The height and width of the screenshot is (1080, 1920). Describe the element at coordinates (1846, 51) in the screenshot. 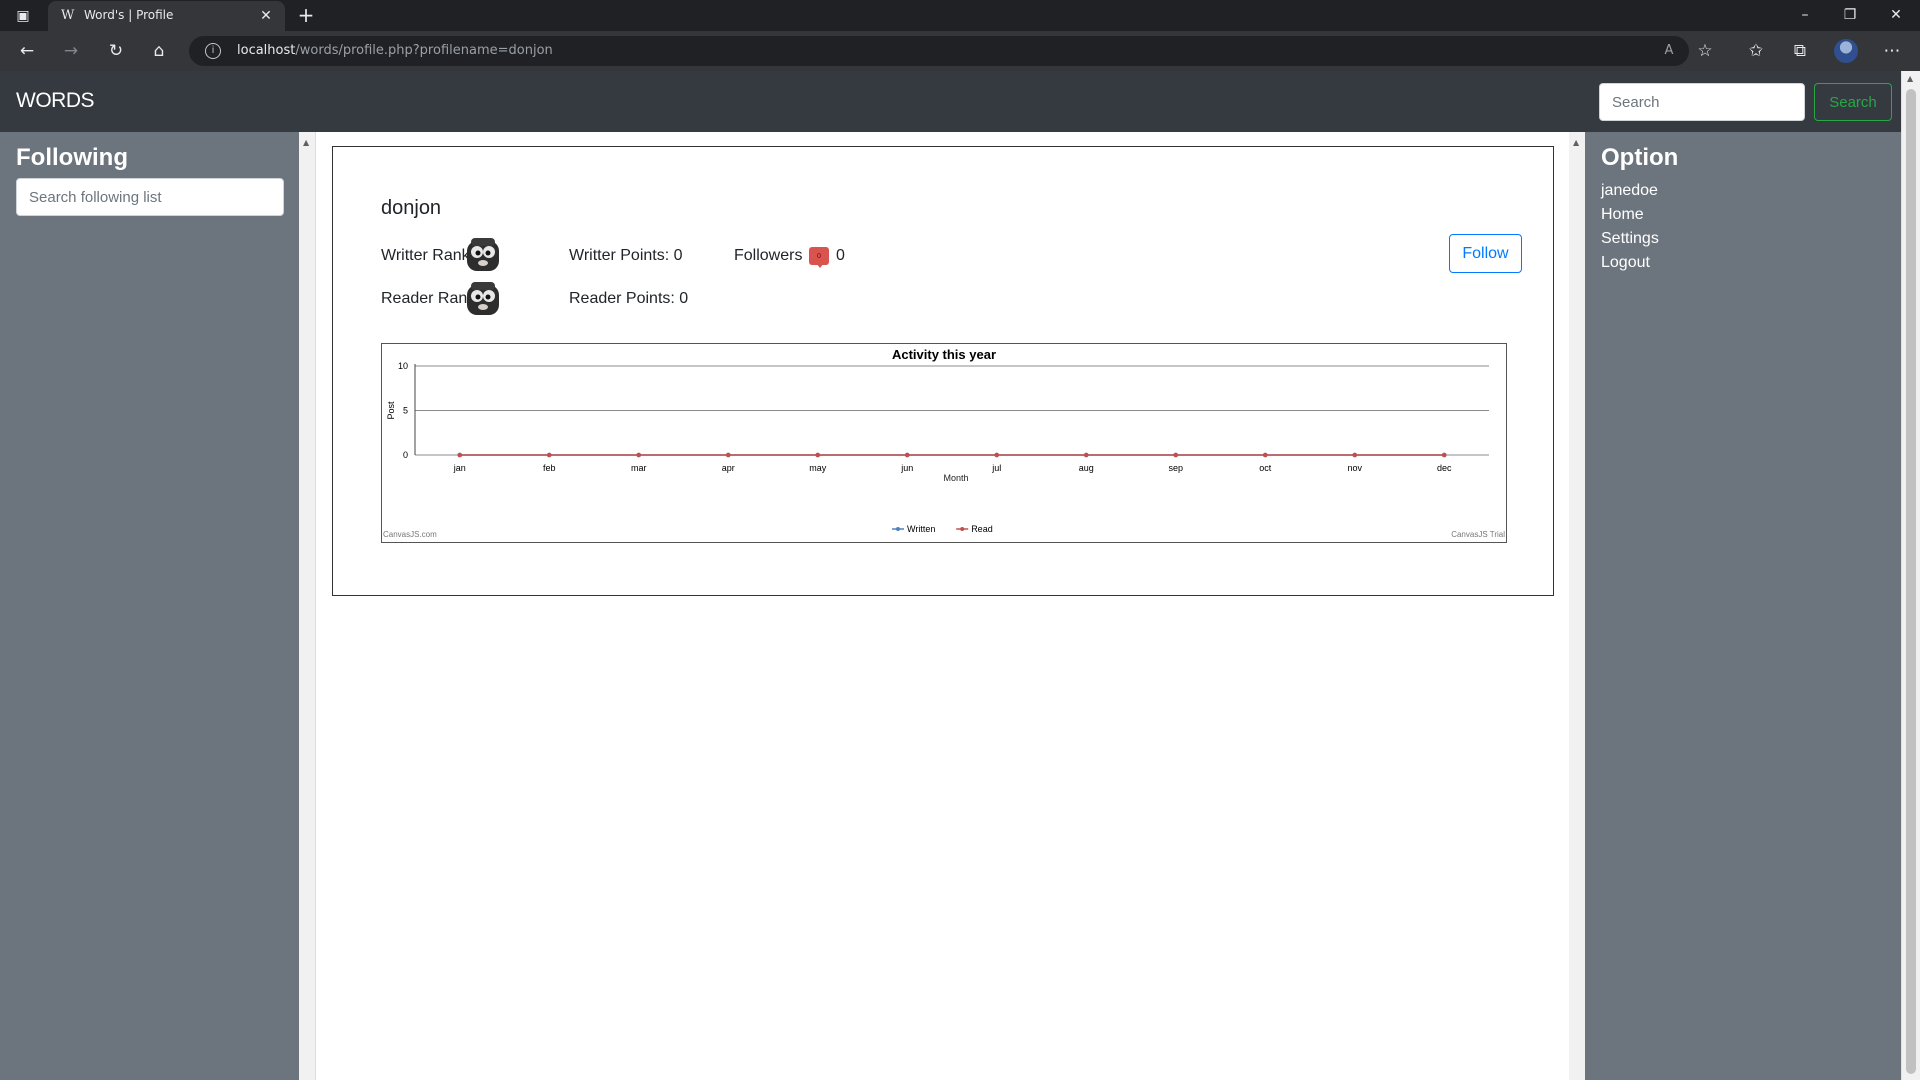

I see `profile-avatar-icon` at that location.